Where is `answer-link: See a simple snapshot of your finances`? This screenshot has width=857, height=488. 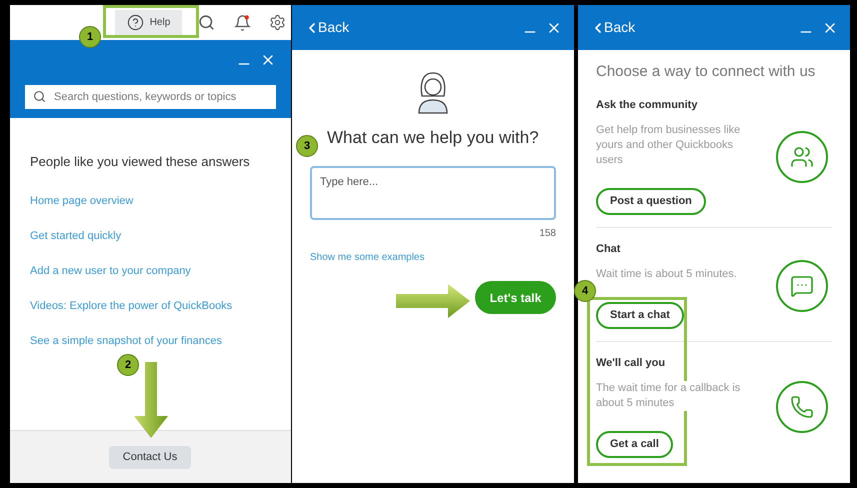 answer-link: See a simple snapshot of your finances is located at coordinates (150, 341).